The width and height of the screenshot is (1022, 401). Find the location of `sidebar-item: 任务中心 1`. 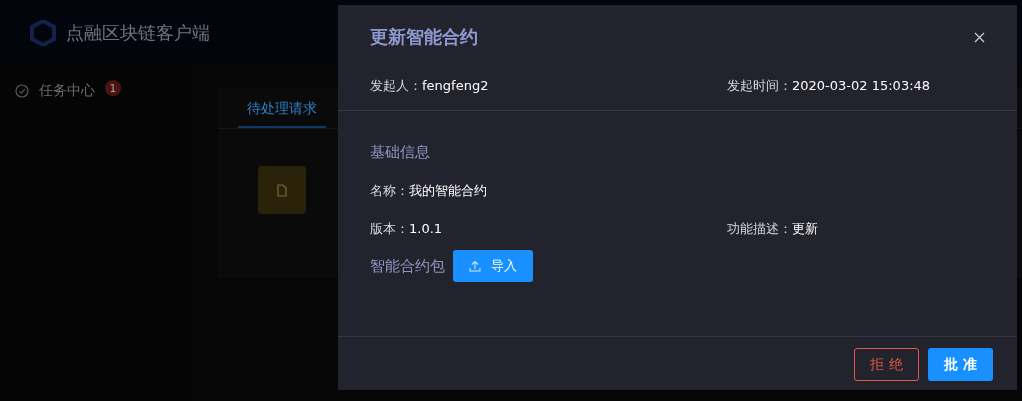

sidebar-item: 任务中心 1 is located at coordinates (68, 91).